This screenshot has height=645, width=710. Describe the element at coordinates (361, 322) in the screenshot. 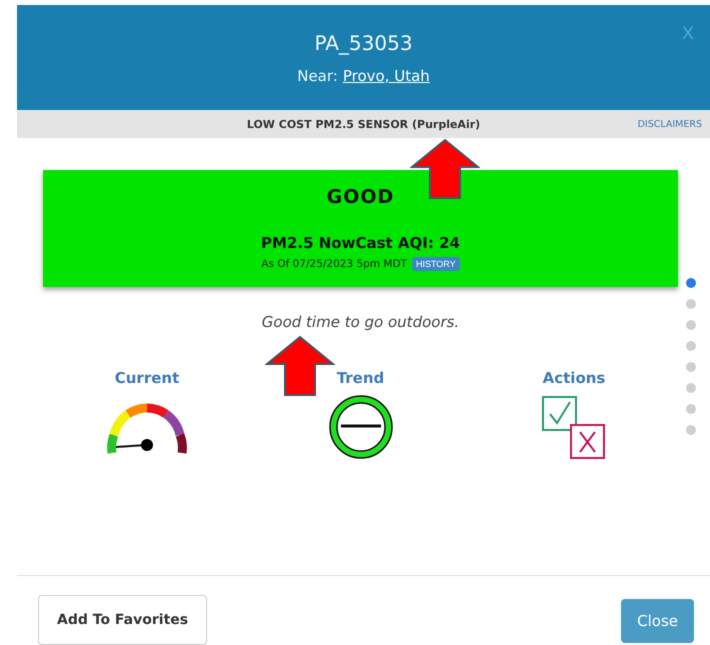

I see `advice-message: Good time to go outdoors.` at that location.